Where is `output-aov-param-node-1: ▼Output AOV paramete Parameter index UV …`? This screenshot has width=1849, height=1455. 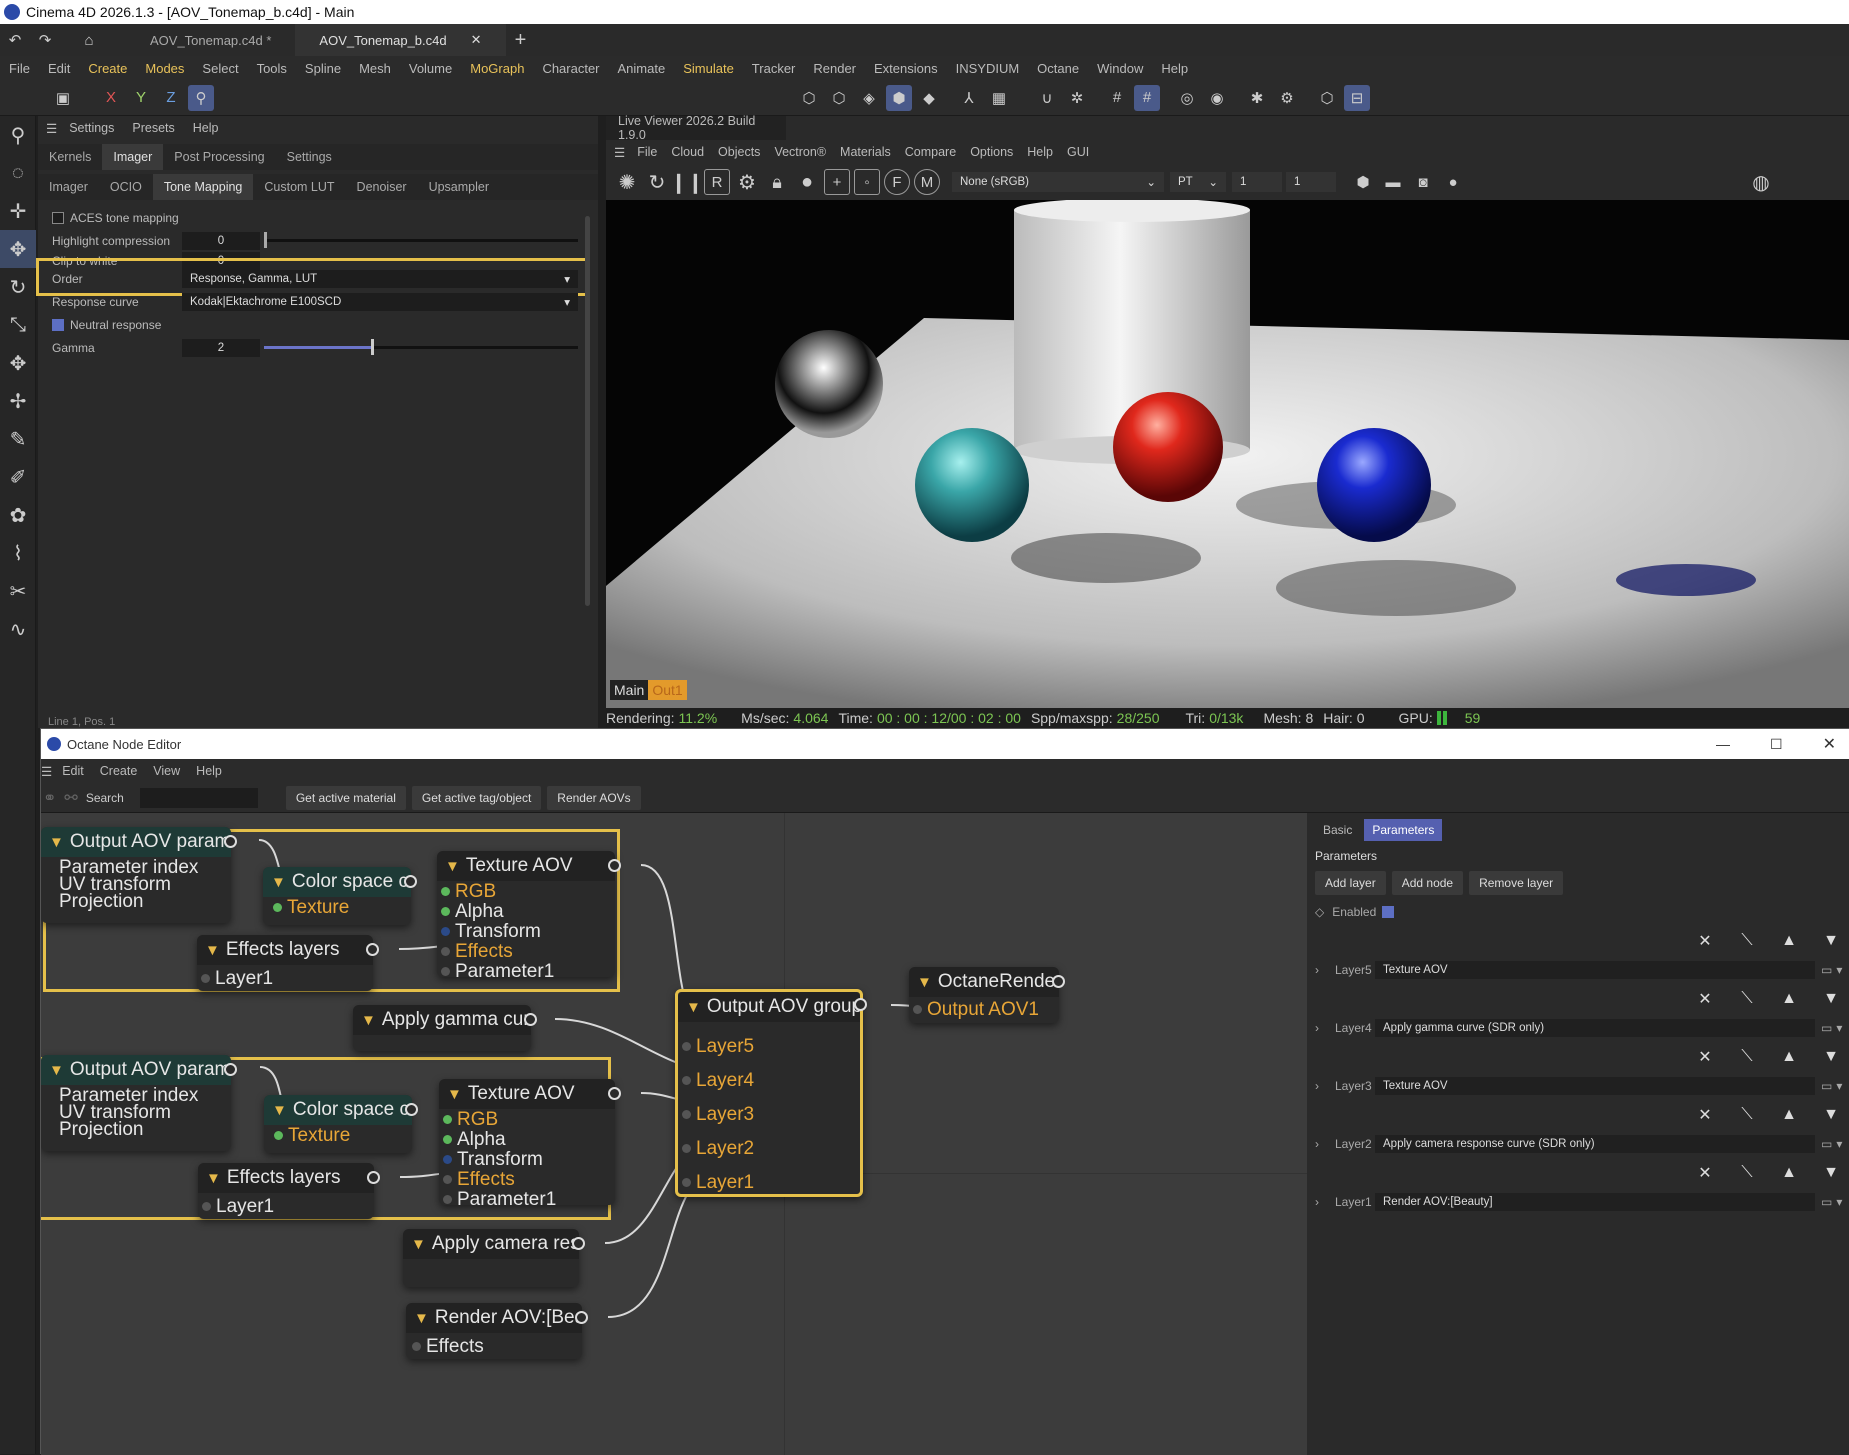 output-aov-param-node-1: ▼Output AOV paramete Parameter index UV … is located at coordinates (139, 875).